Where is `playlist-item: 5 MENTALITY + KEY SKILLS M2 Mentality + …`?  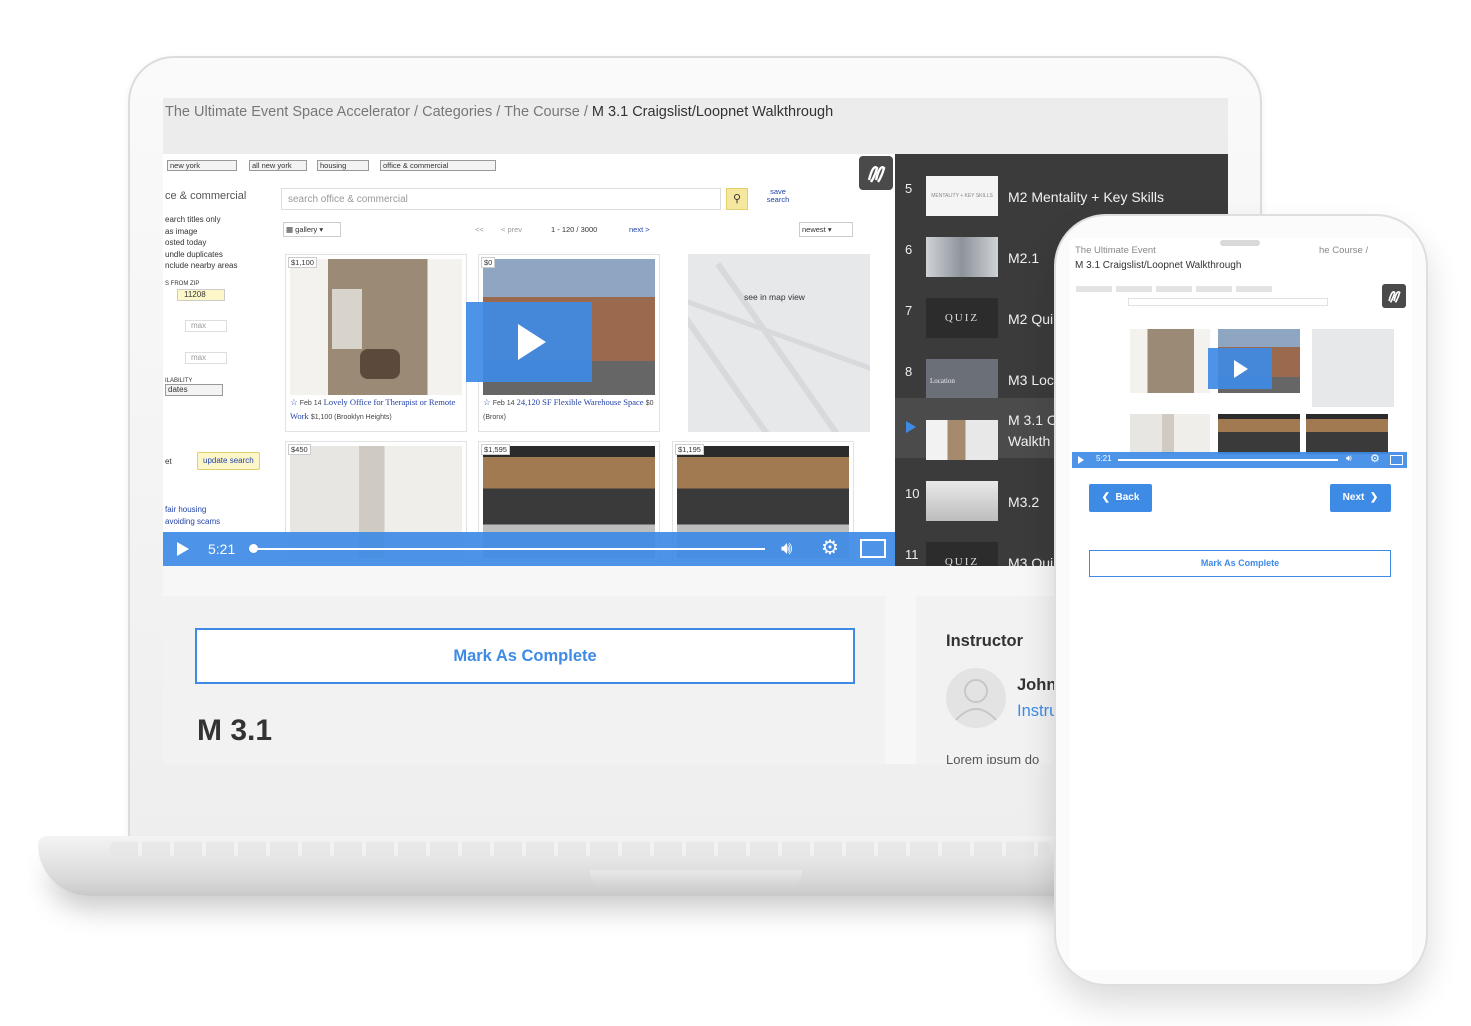
playlist-item: 5 MENTALITY + KEY SKILLS M2 Mentality + … is located at coordinates (1061, 185).